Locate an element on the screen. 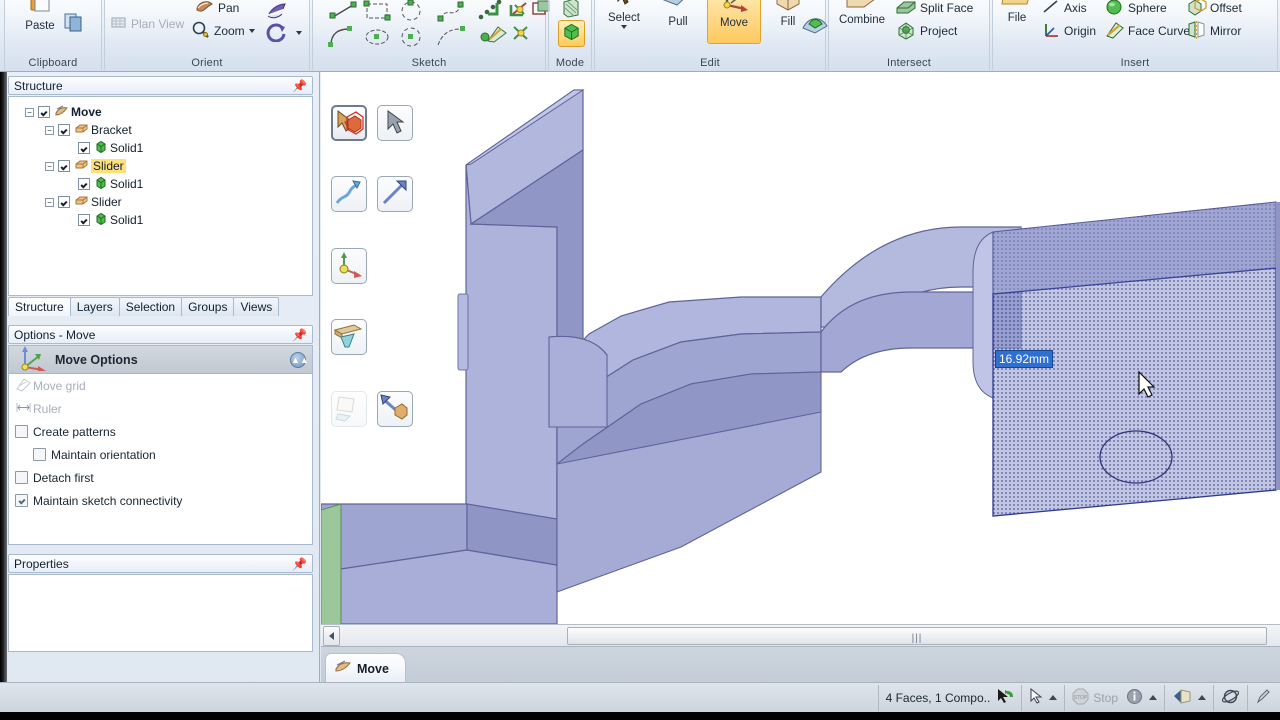  sketch-copy-button is located at coordinates (349, 409).